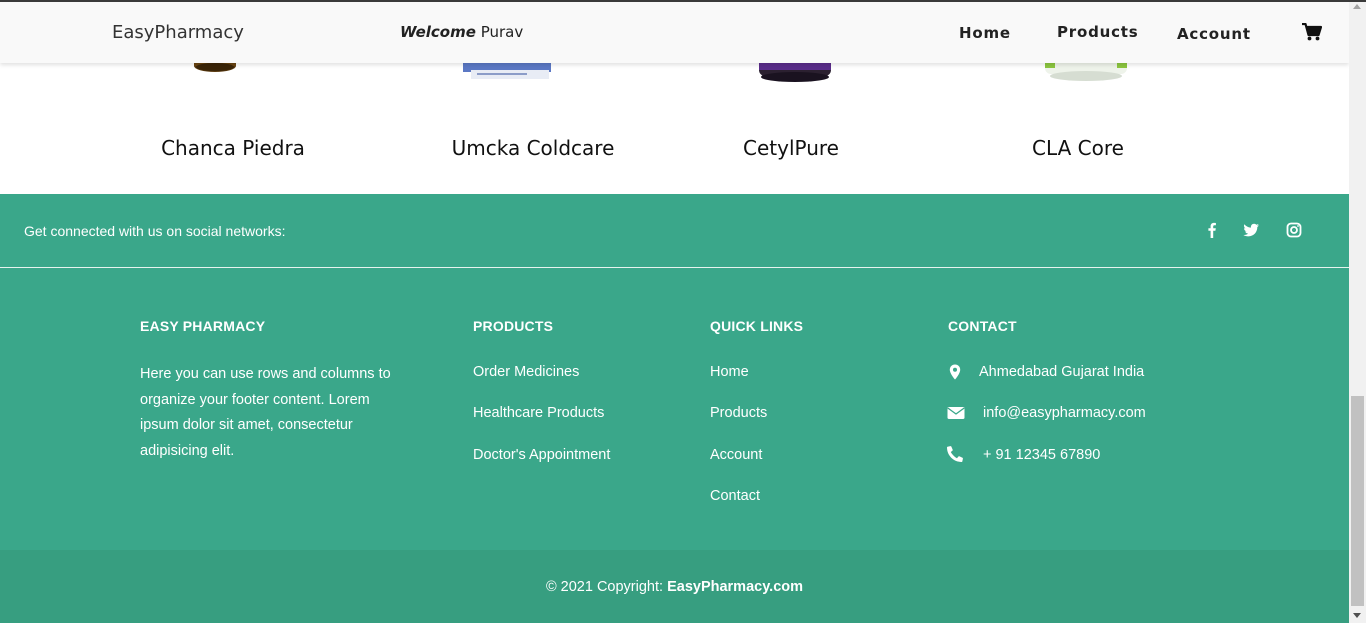 The image size is (1366, 623). What do you see at coordinates (955, 372) in the screenshot?
I see `map-marker-icon` at bounding box center [955, 372].